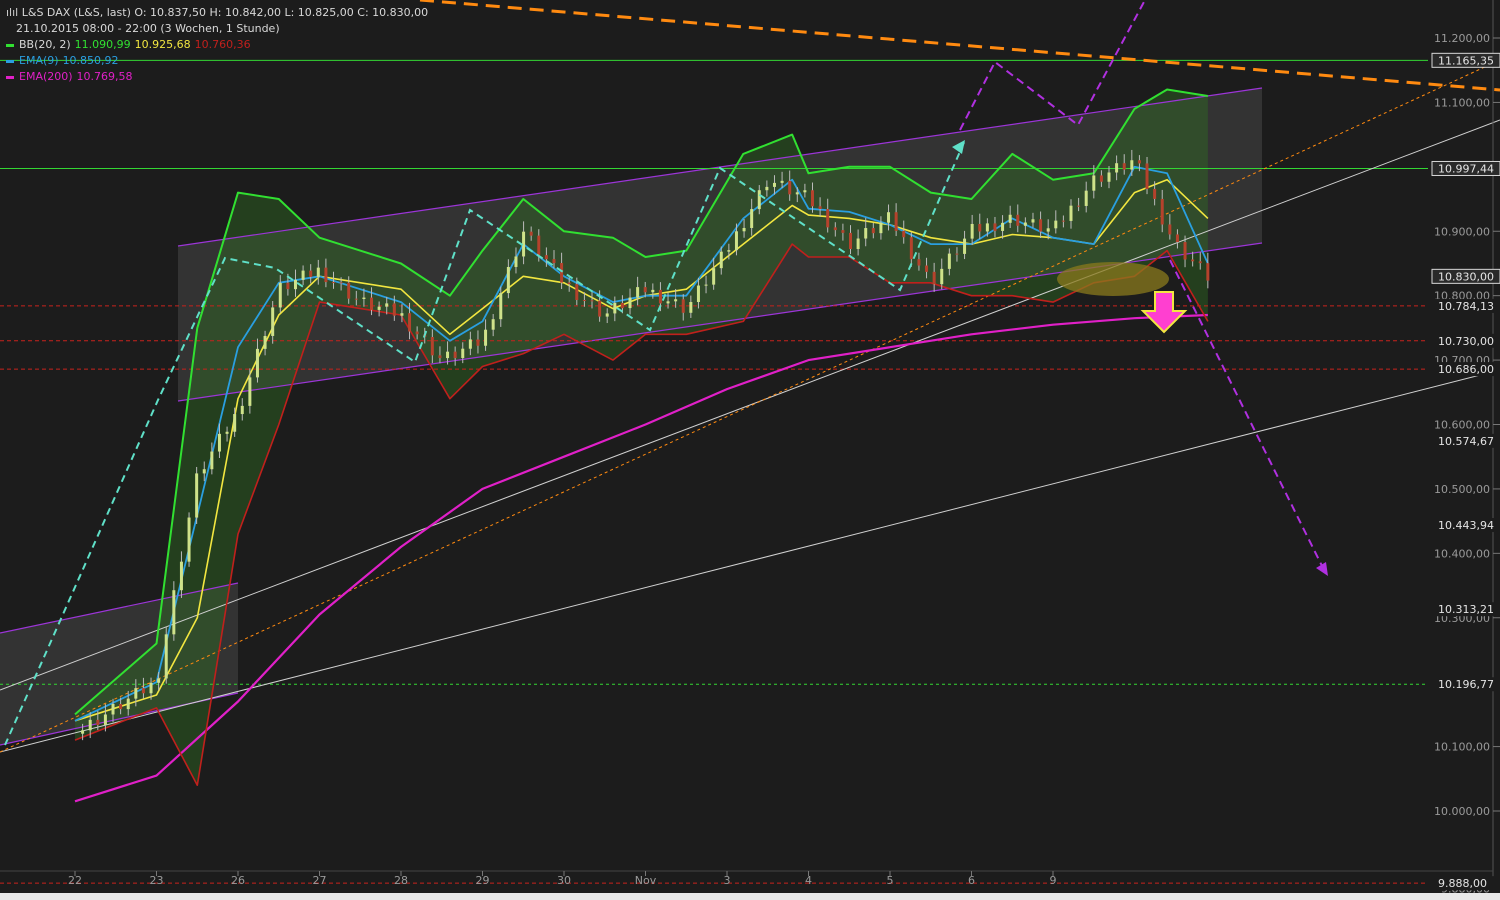 This screenshot has height=900, width=1500. I want to click on y-tick-label: 11.100,00, so click(1462, 102).